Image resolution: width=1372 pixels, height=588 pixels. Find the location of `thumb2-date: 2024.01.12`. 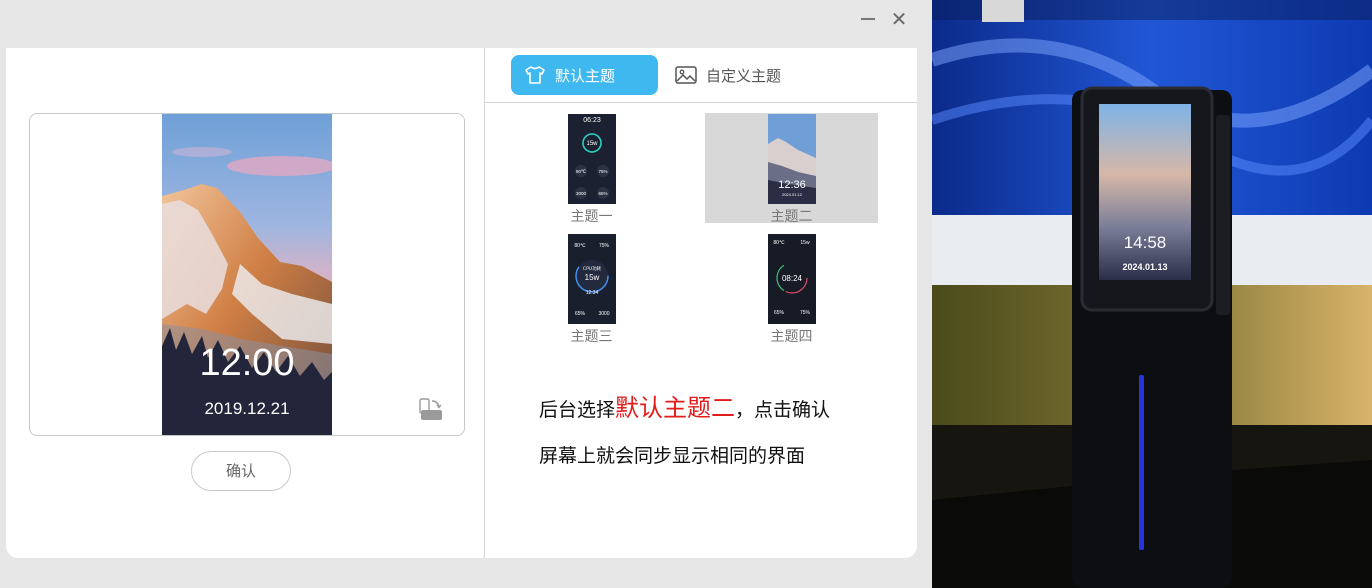

thumb2-date: 2024.01.12 is located at coordinates (792, 194).